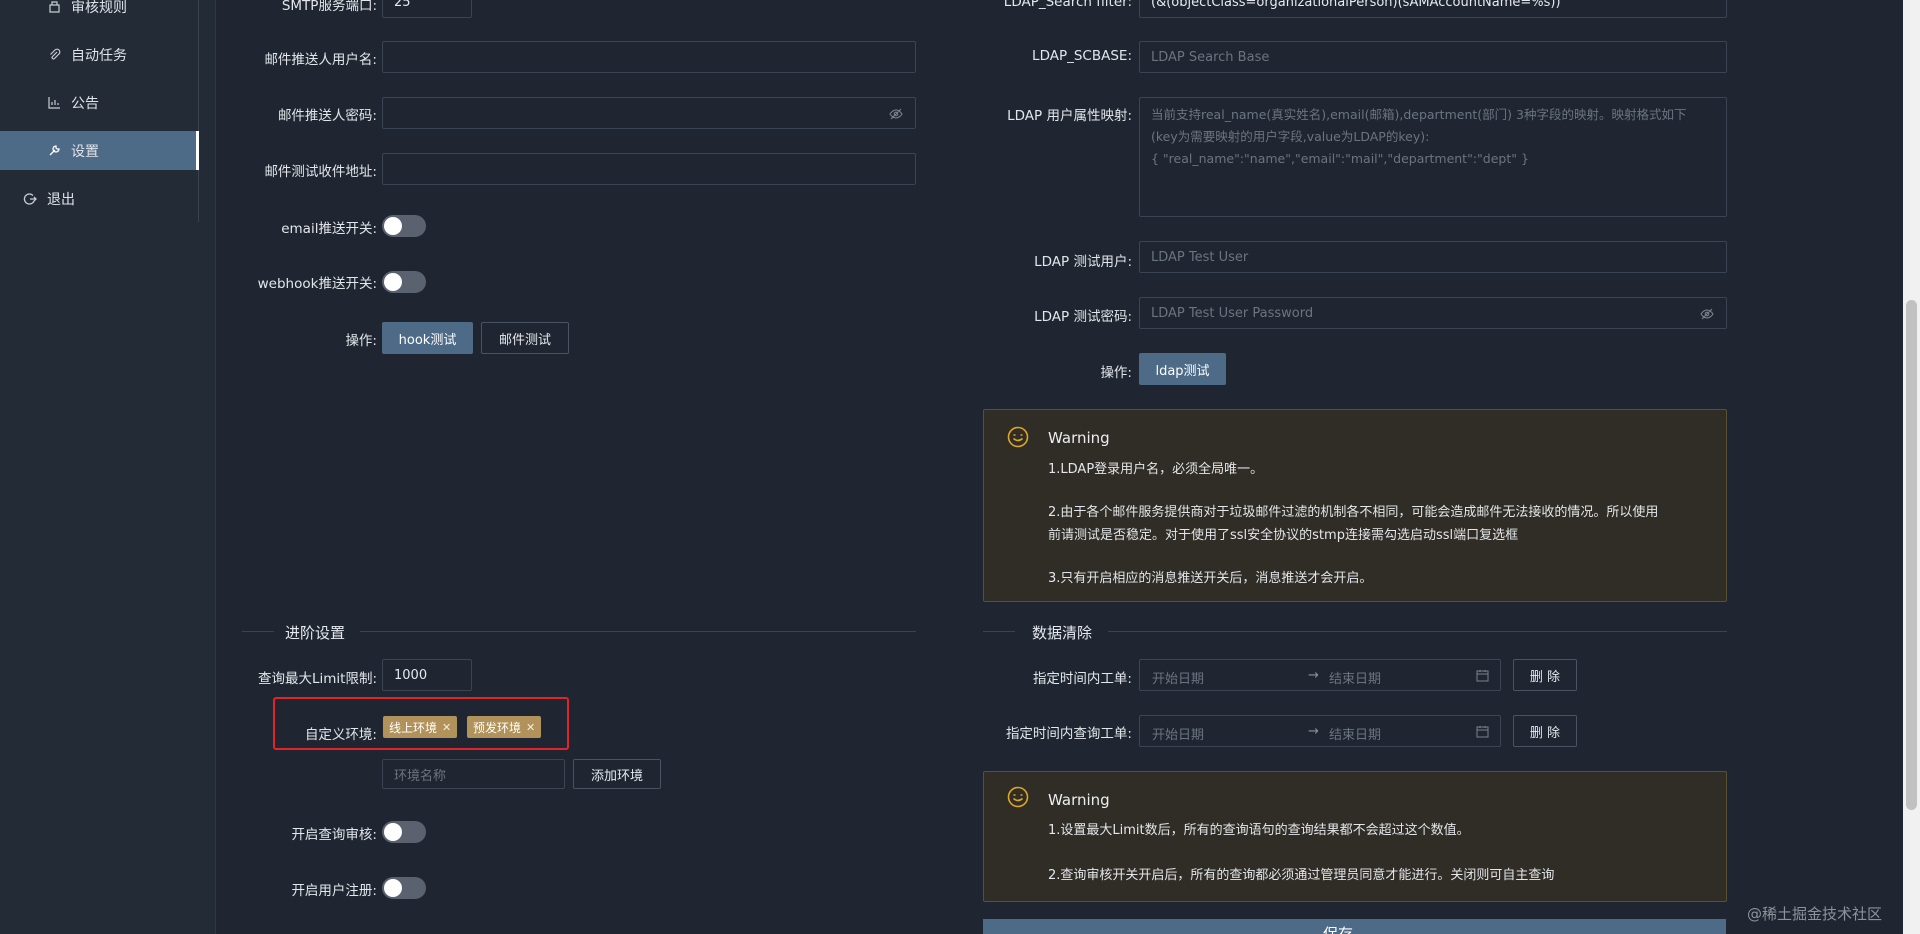 This screenshot has height=934, width=1920. I want to click on ldap-test-pwd-label: LDAP 测试密码:, so click(1083, 317).